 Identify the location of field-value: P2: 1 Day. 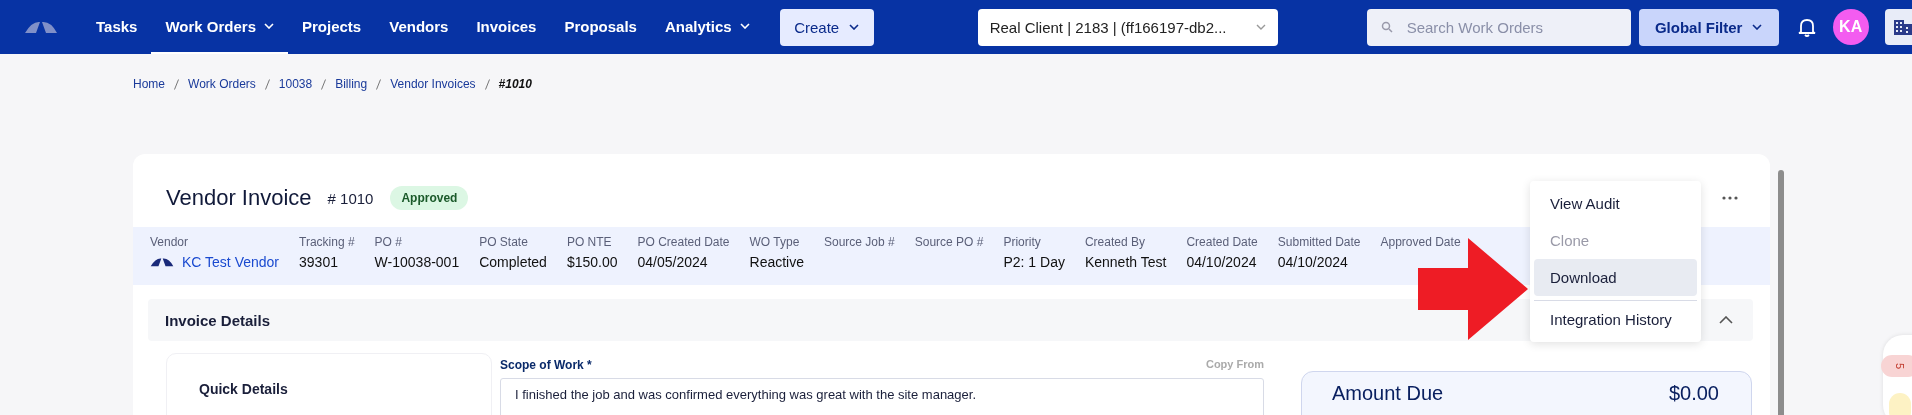
(1034, 262).